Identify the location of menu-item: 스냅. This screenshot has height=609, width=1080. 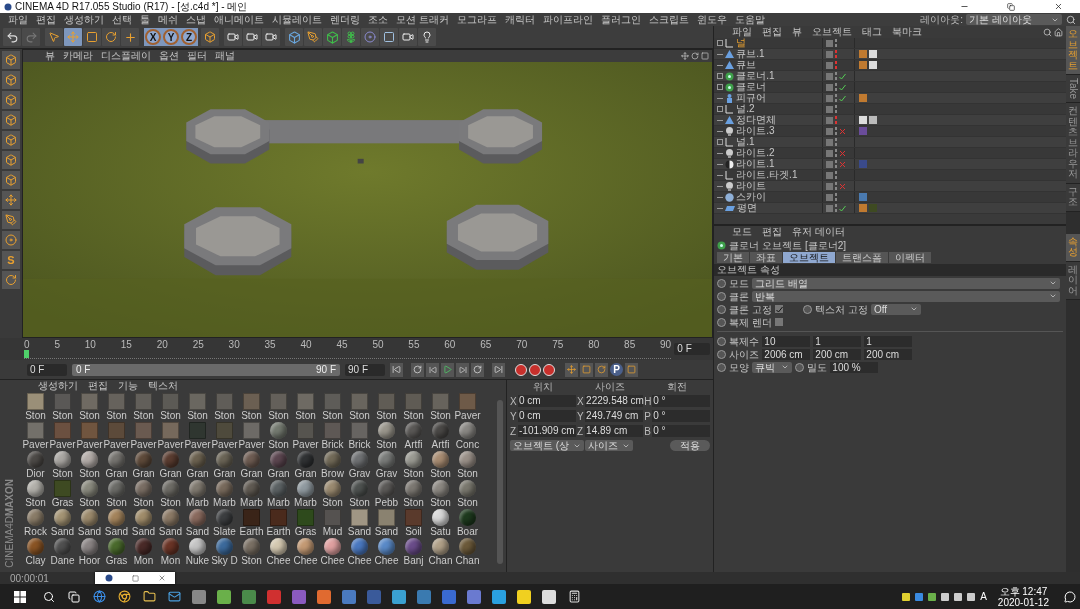
(196, 19).